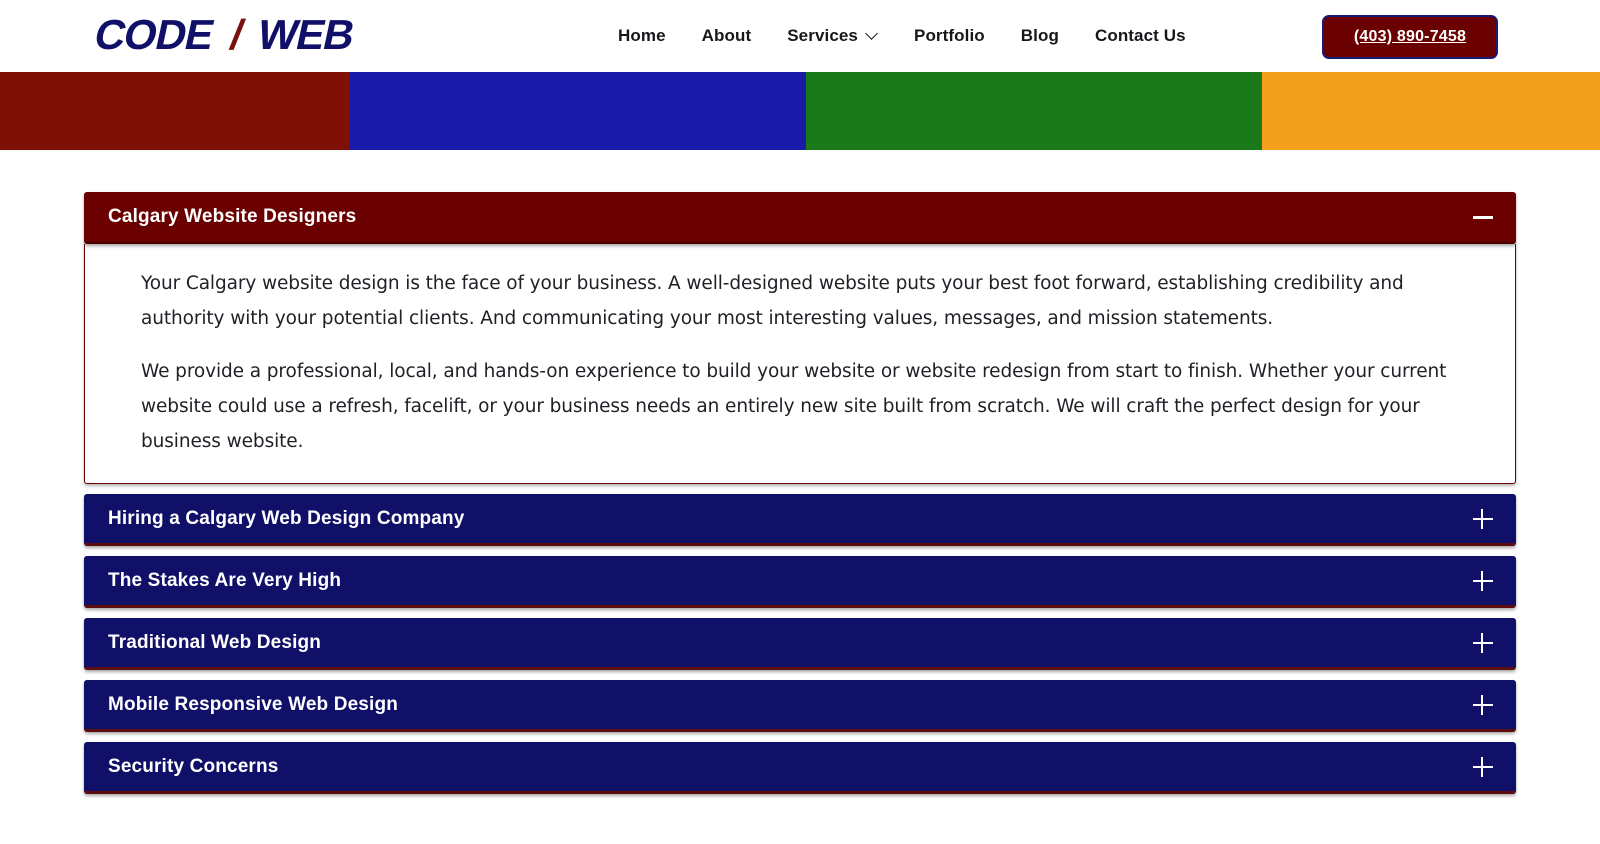  Describe the element at coordinates (232, 216) in the screenshot. I see `accordion-title: Calgary Website Designers` at that location.